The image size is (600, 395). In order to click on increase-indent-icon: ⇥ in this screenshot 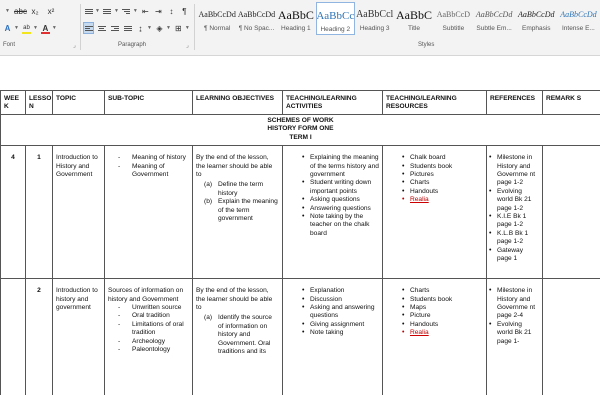, I will do `click(158, 11)`.